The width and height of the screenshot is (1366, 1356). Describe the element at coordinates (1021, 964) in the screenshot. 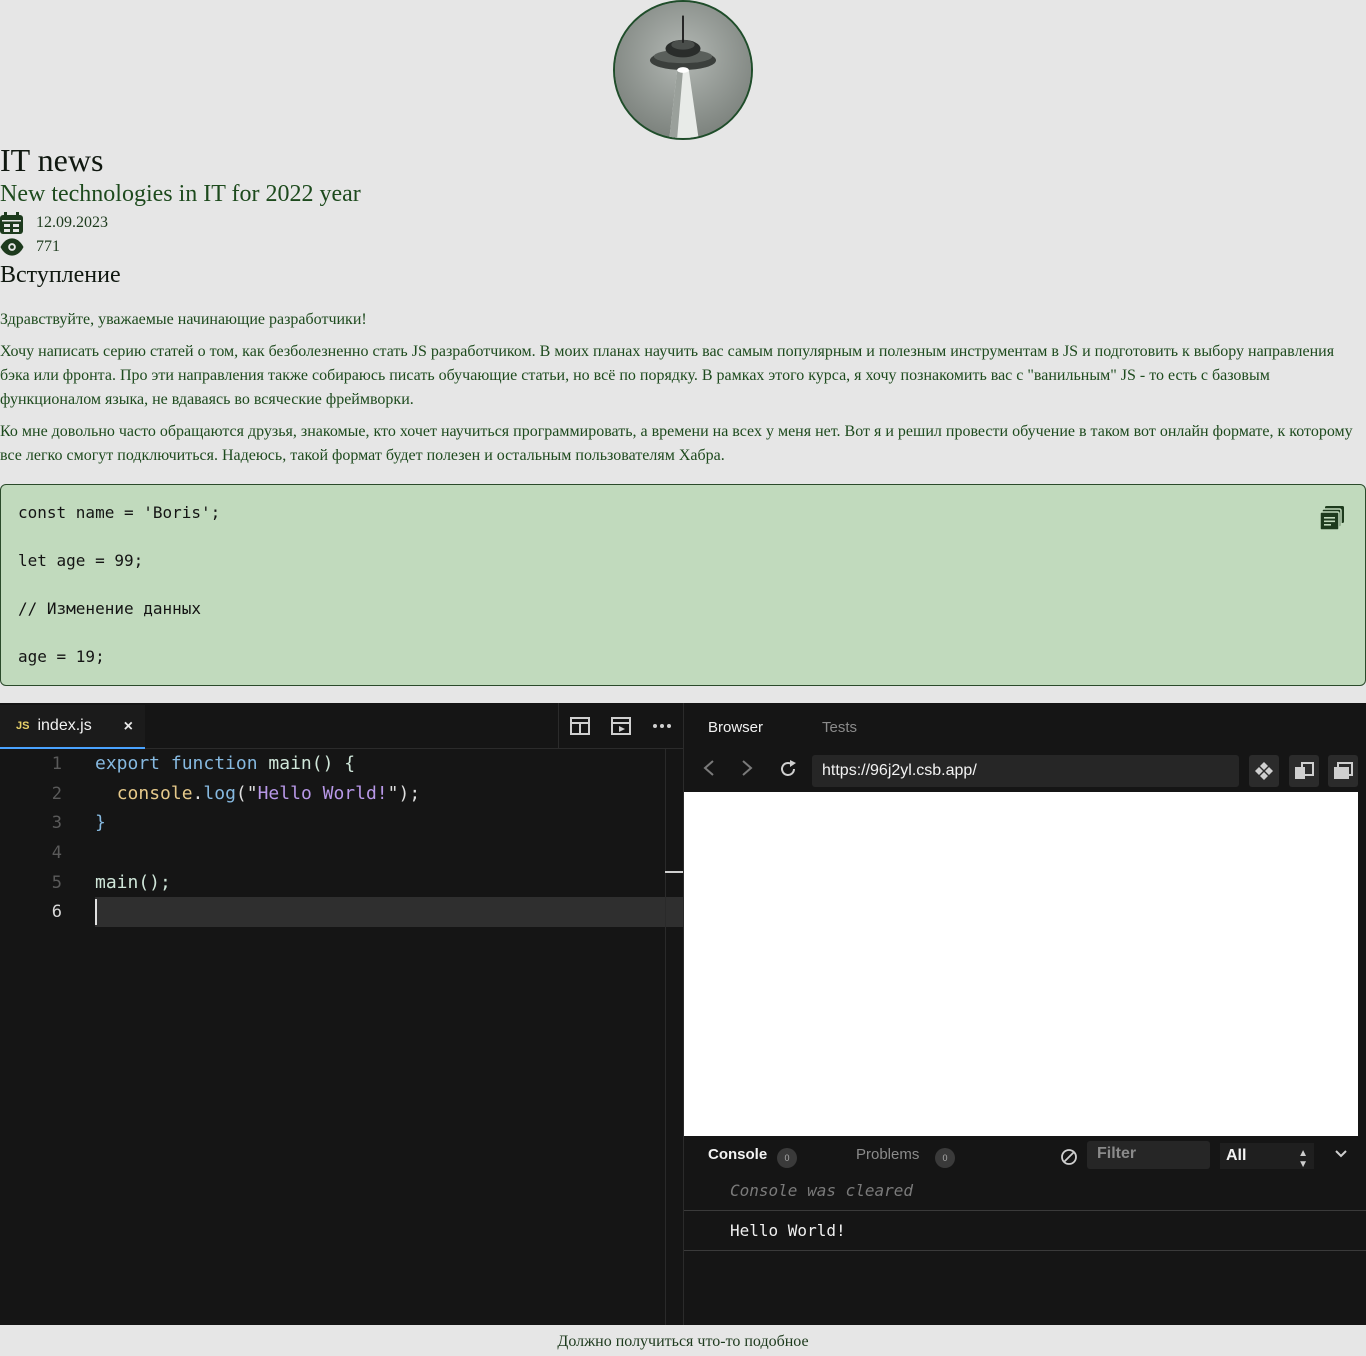

I see `preview-viewport` at that location.